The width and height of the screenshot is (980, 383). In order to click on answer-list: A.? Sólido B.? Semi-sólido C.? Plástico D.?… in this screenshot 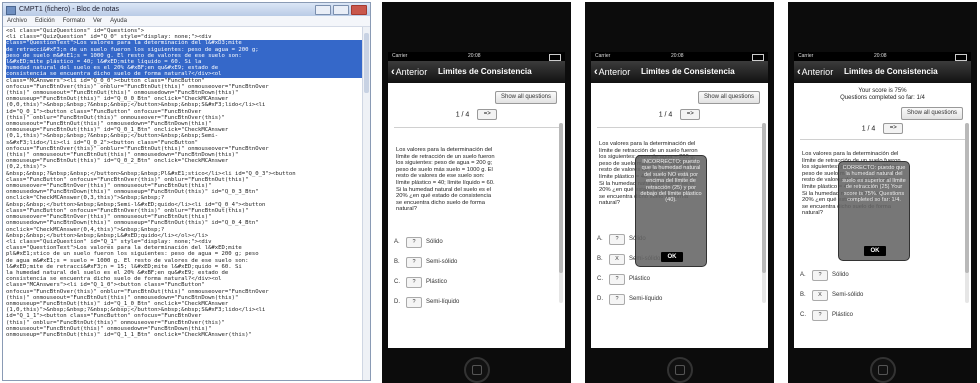, I will do `click(452, 273)`.